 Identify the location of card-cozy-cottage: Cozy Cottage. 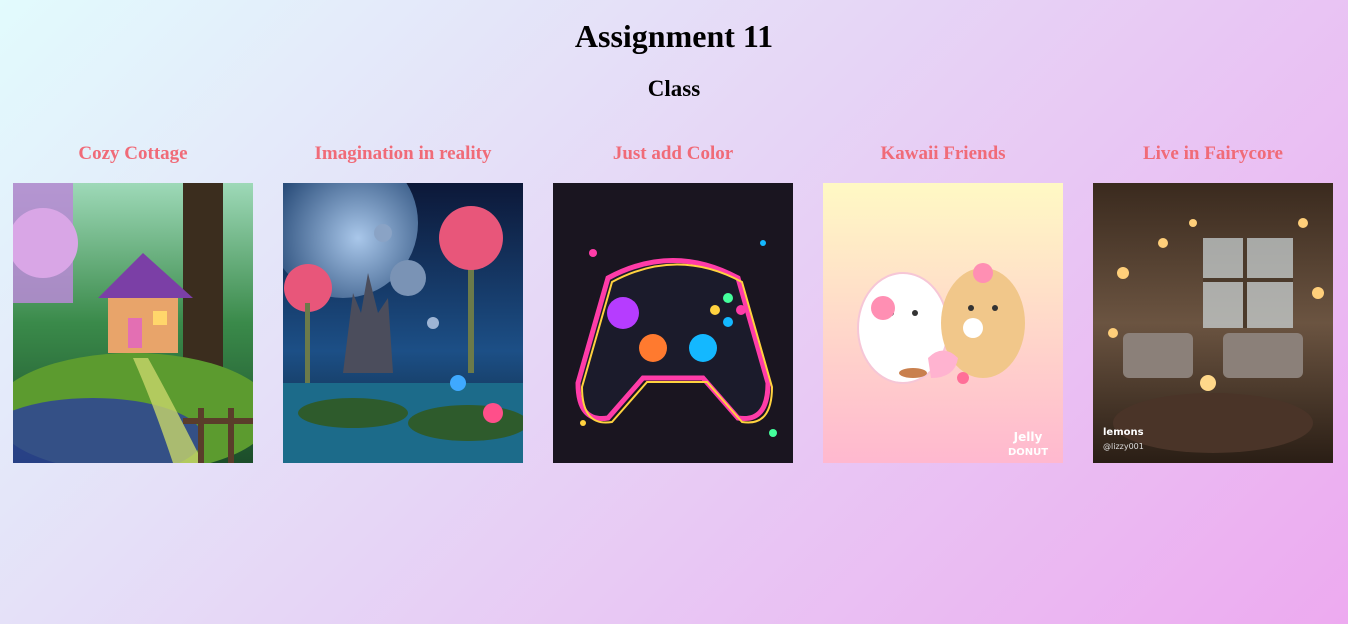
(133, 302).